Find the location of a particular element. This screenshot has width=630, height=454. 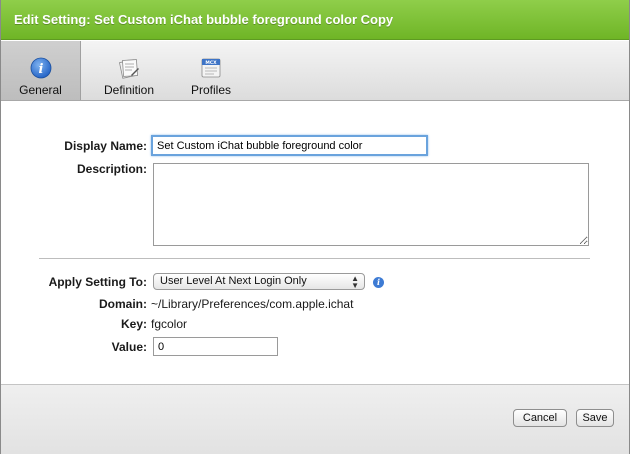

tab-profiles-label: Profiles is located at coordinates (210, 90).